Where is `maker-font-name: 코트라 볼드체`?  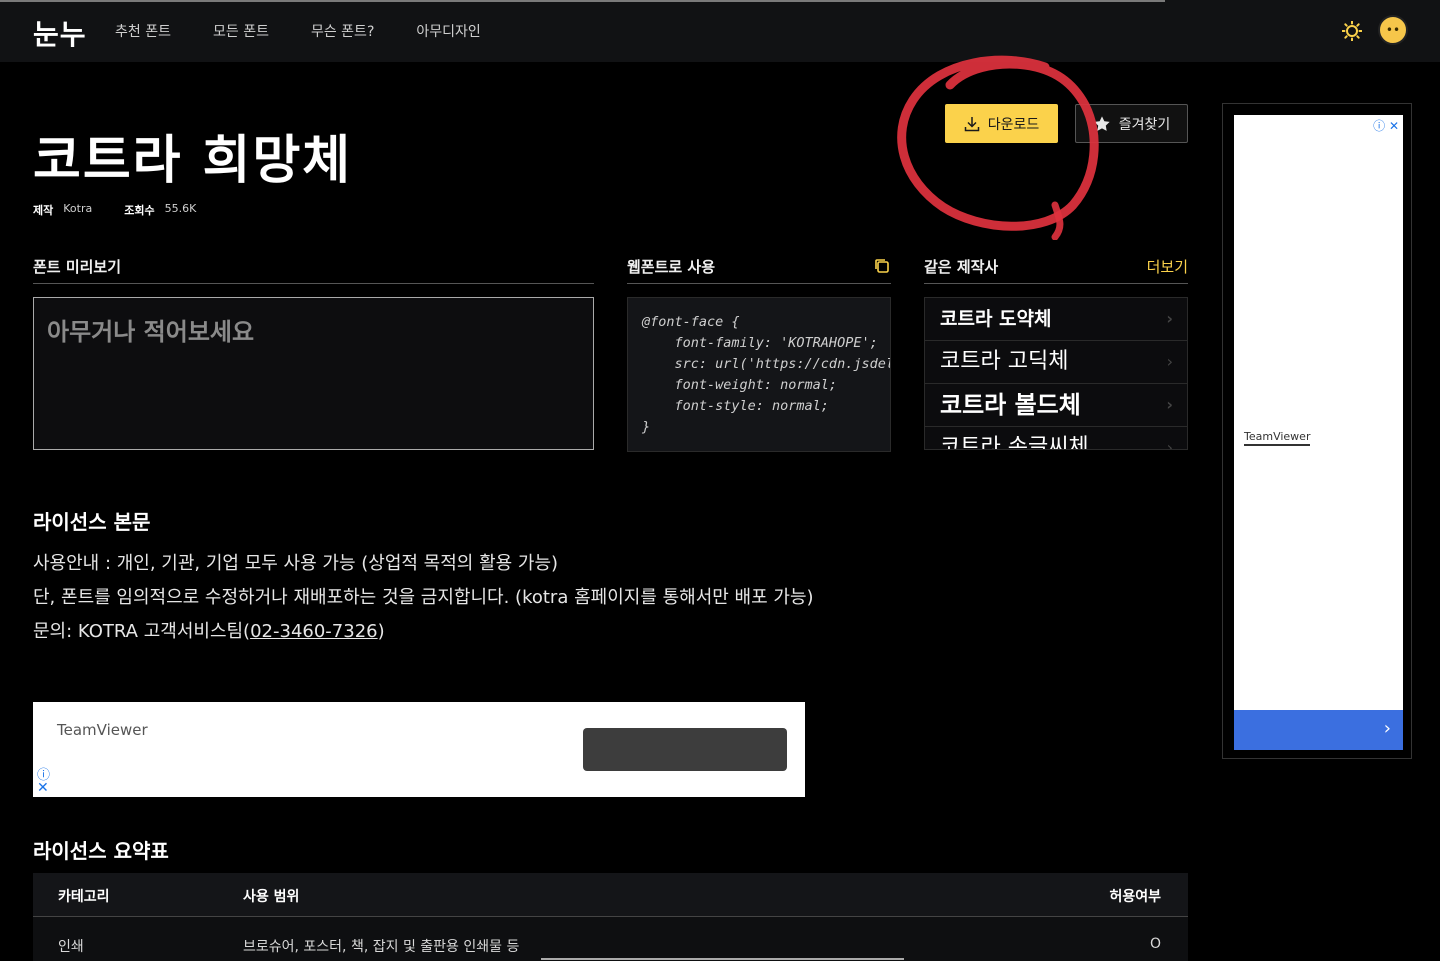 maker-font-name: 코트라 볼드체 is located at coordinates (1010, 404).